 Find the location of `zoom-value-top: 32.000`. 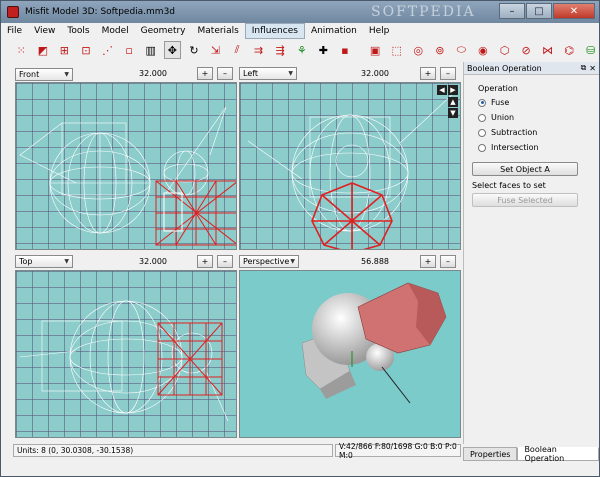

zoom-value-top: 32.000 is located at coordinates (153, 261).